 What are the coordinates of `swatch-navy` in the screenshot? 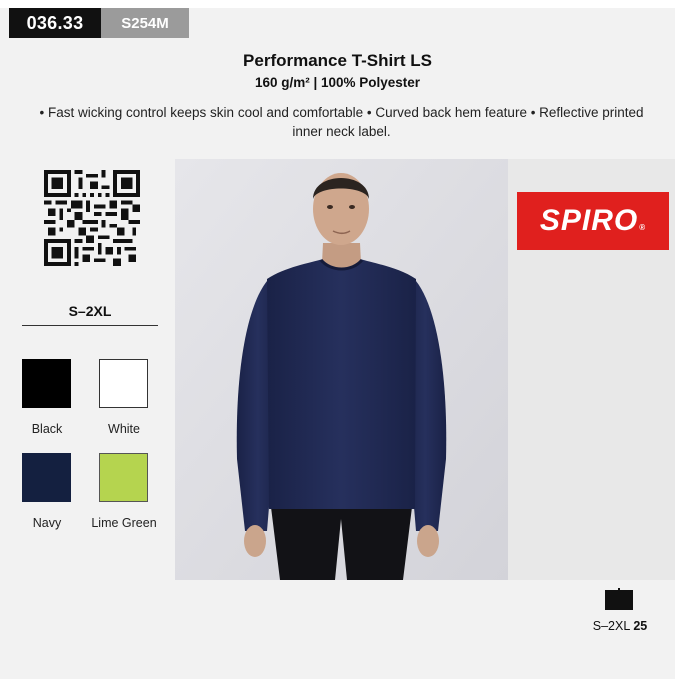 It's located at (46, 477).